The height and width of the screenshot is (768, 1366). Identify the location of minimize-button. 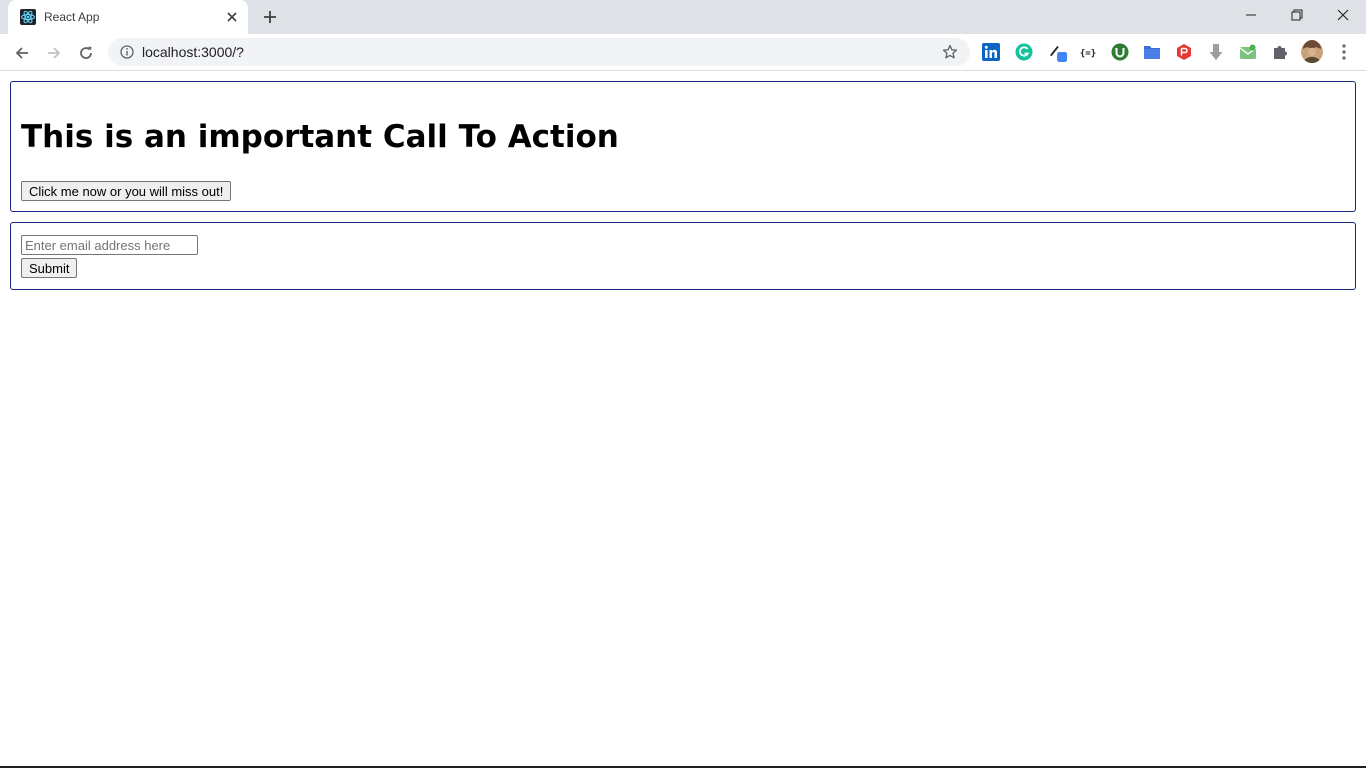
(1251, 15).